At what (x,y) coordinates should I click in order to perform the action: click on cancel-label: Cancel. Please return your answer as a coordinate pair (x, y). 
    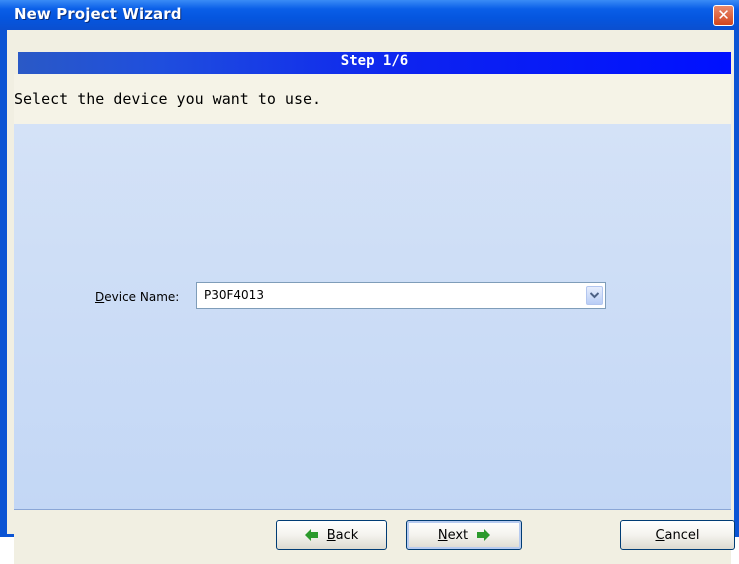
    Looking at the image, I should click on (677, 535).